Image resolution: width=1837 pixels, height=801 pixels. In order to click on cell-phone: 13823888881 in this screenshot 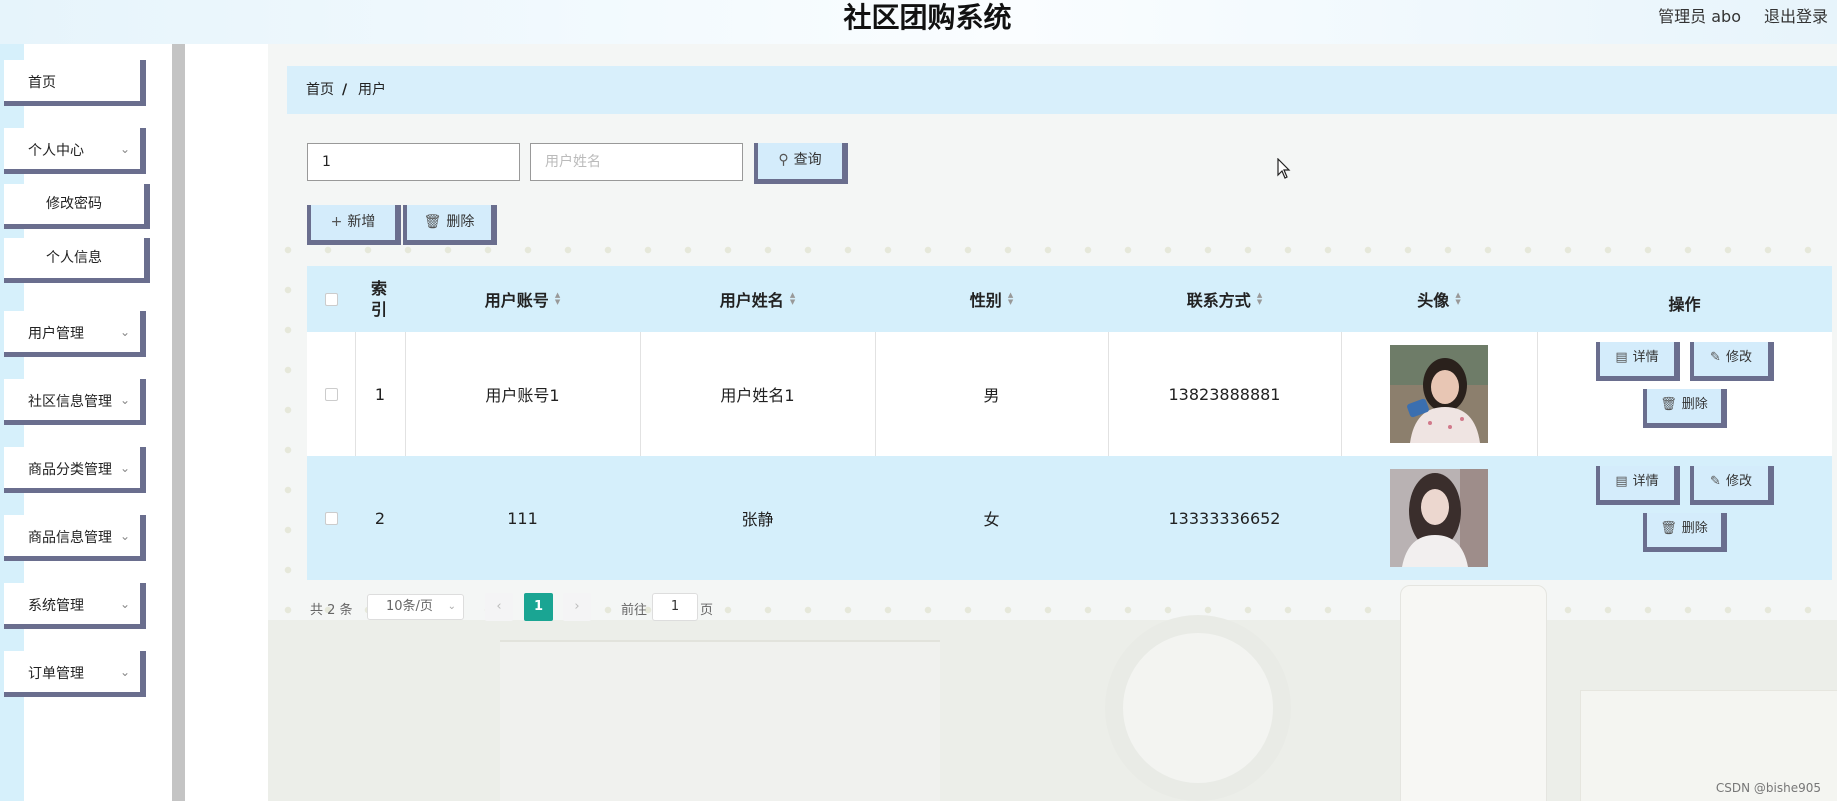, I will do `click(1224, 394)`.